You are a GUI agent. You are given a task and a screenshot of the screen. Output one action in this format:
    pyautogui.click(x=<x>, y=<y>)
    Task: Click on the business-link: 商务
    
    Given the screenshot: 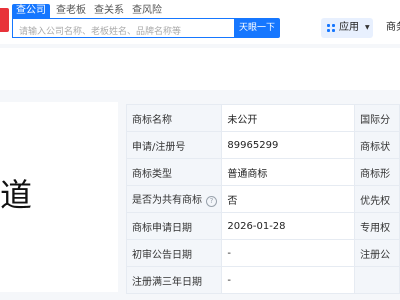 What is the action you would take?
    pyautogui.click(x=393, y=28)
    